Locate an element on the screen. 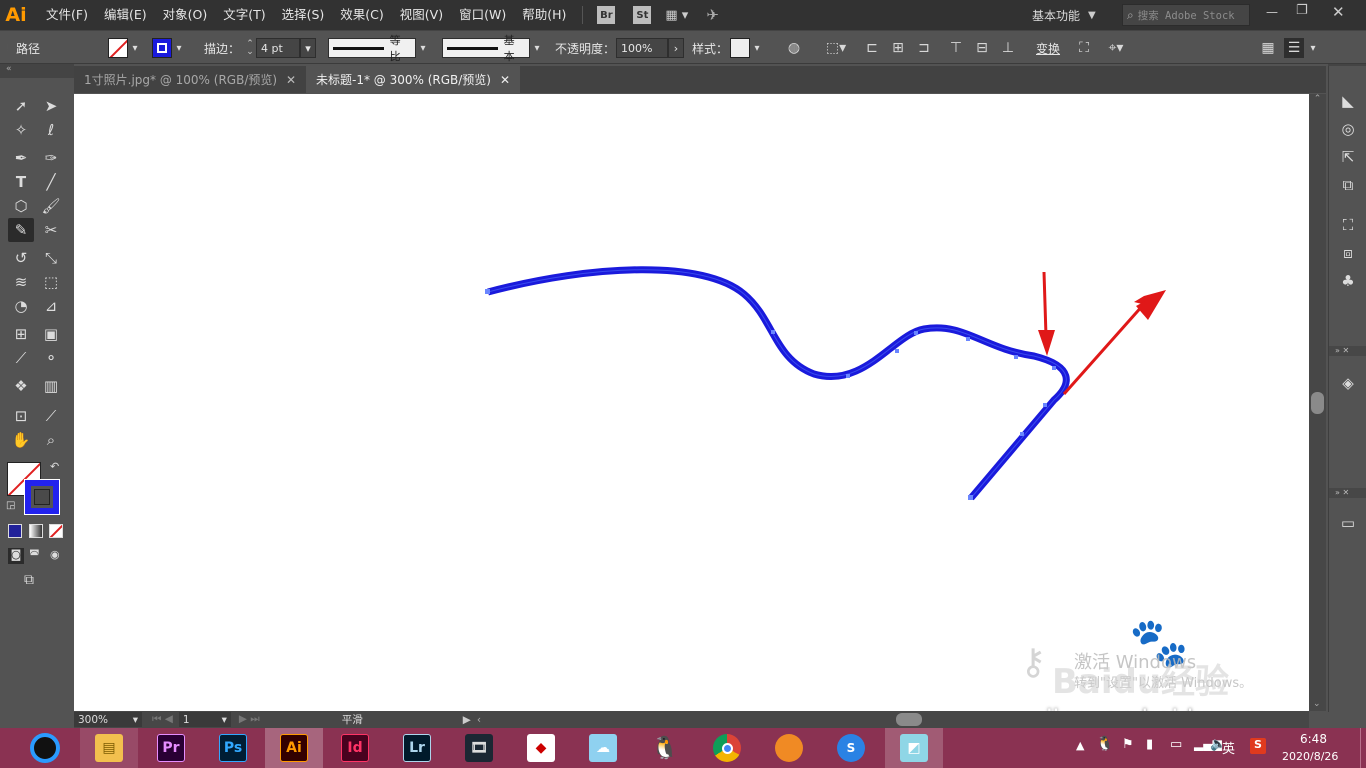 The height and width of the screenshot is (768, 1366). align-panel-icon: ⧈ is located at coordinates (1348, 253).